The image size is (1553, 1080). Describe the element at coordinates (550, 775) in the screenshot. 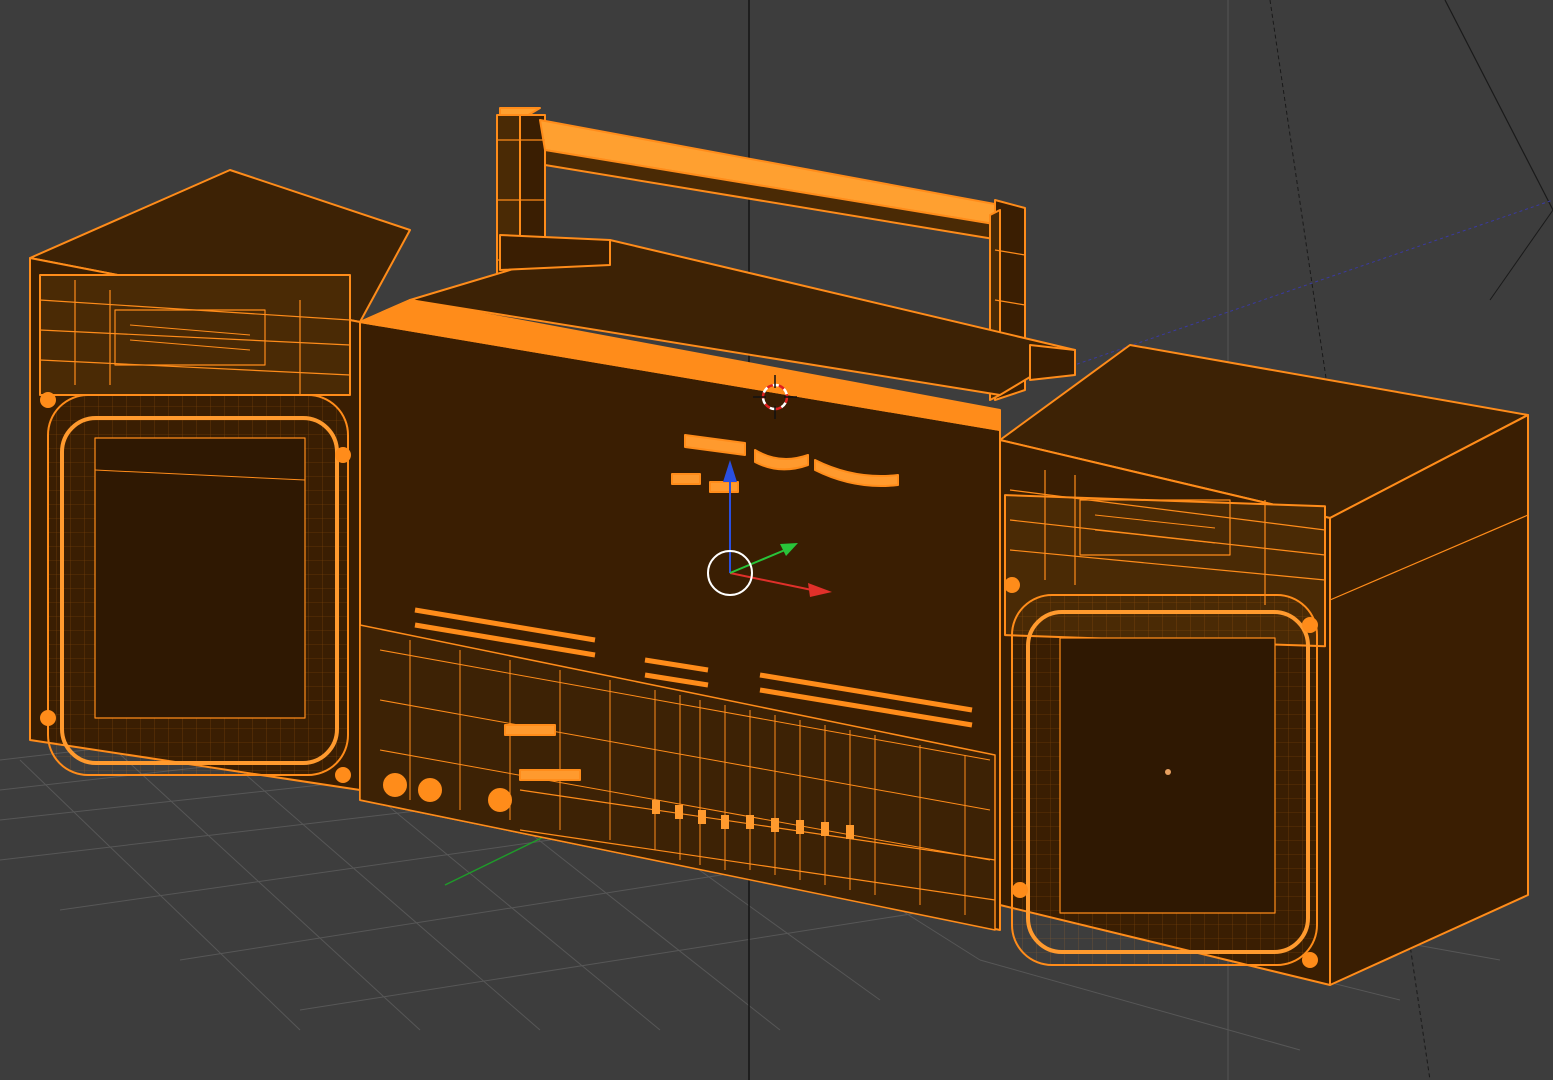

I see `deck-button-b` at that location.